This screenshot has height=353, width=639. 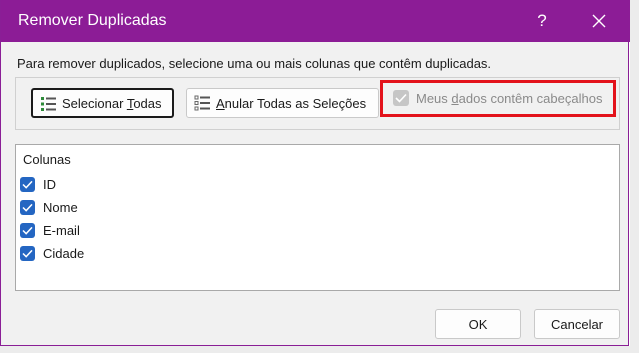 I want to click on cancel-button: Cancelar, so click(x=577, y=324).